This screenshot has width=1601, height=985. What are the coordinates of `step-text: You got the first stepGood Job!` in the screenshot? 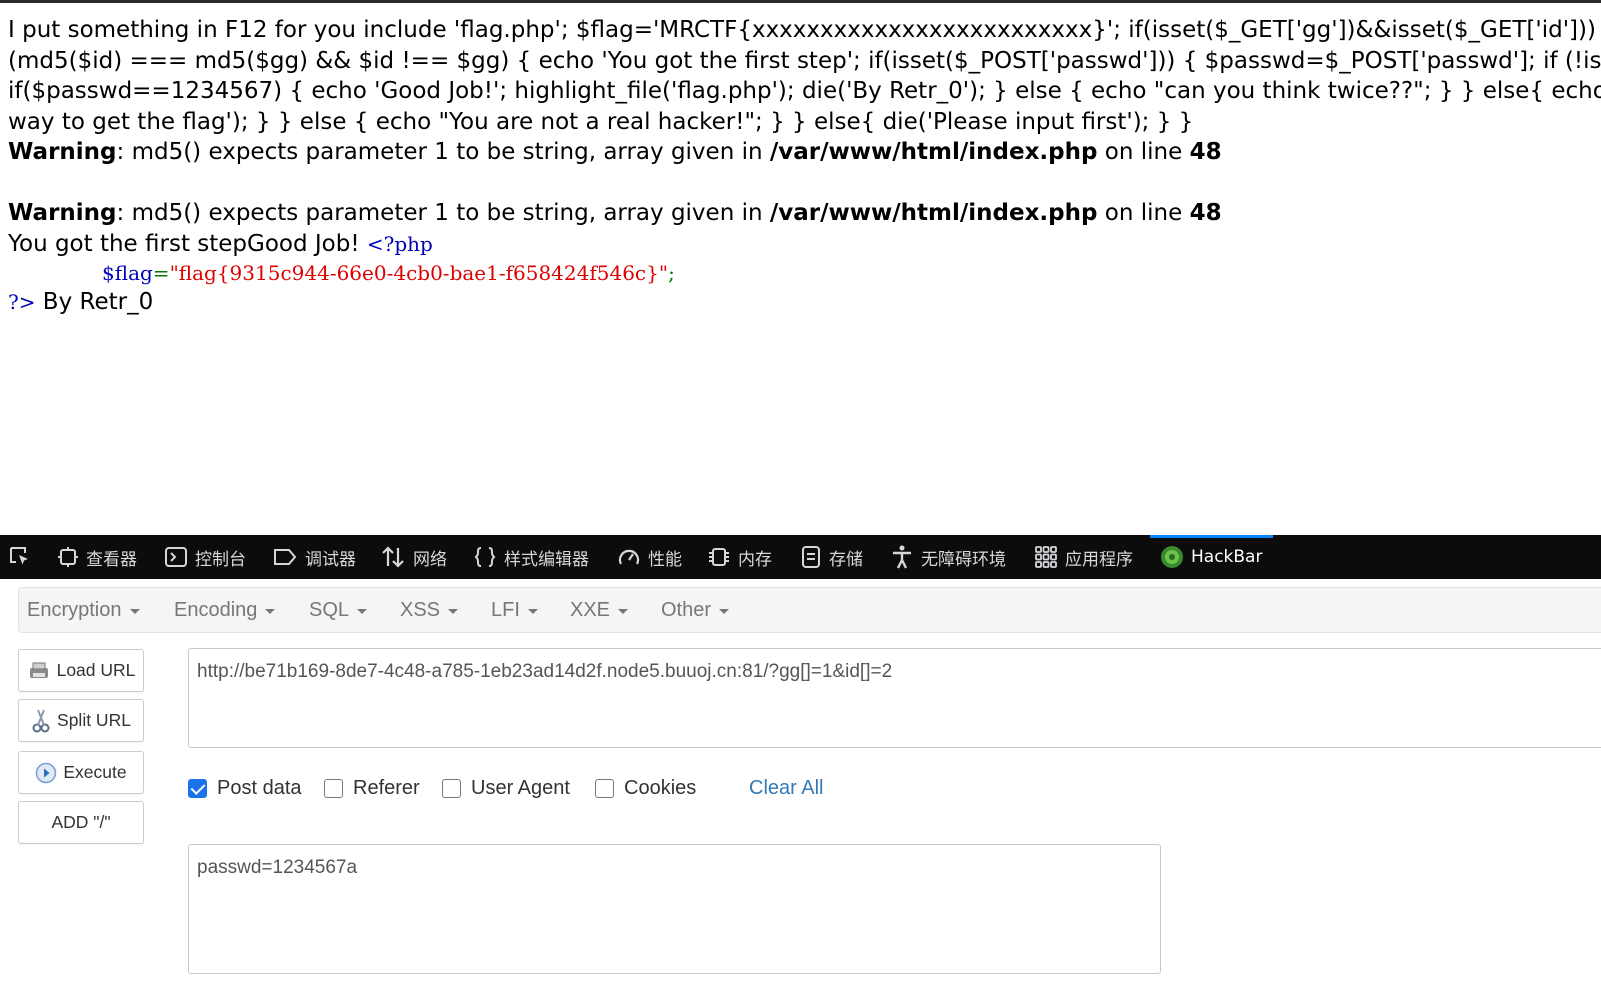 It's located at (187, 243).